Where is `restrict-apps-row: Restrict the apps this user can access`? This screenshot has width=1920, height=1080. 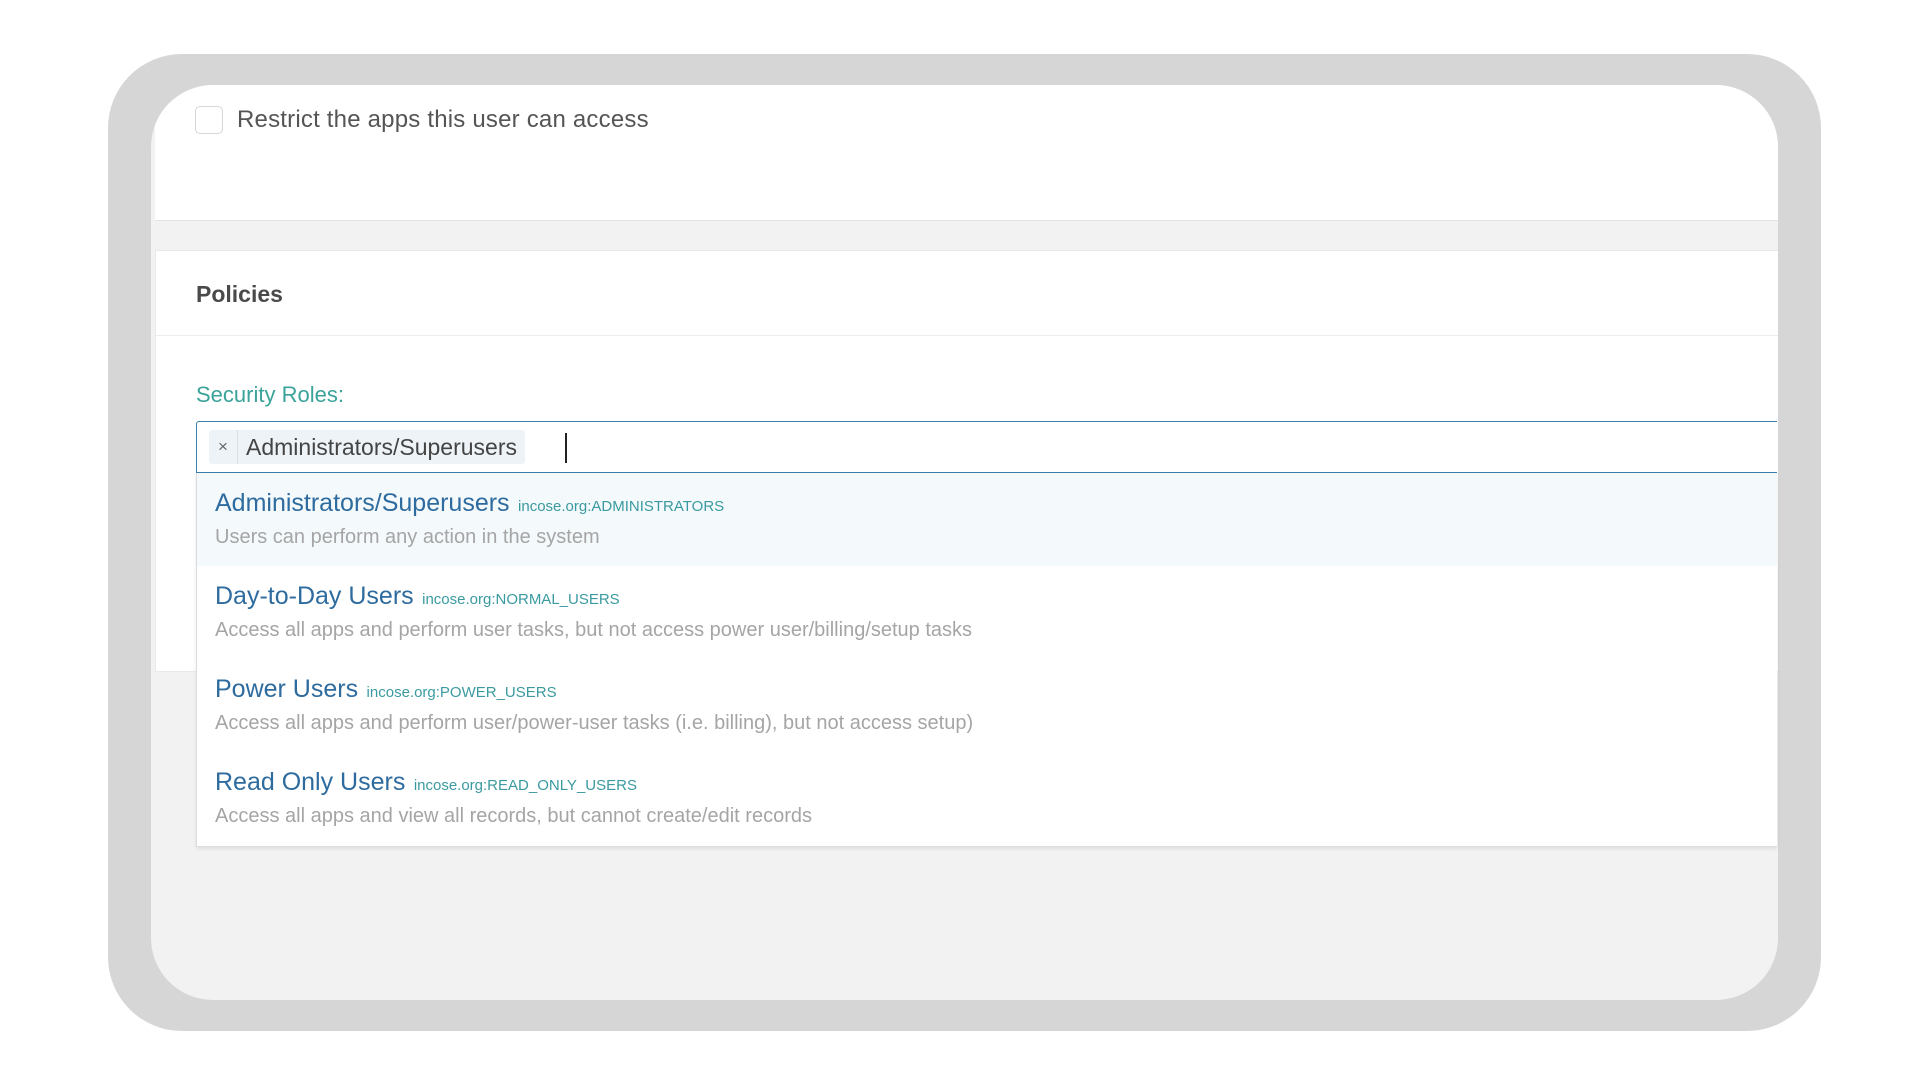
restrict-apps-row: Restrict the apps this user can access is located at coordinates (422, 120).